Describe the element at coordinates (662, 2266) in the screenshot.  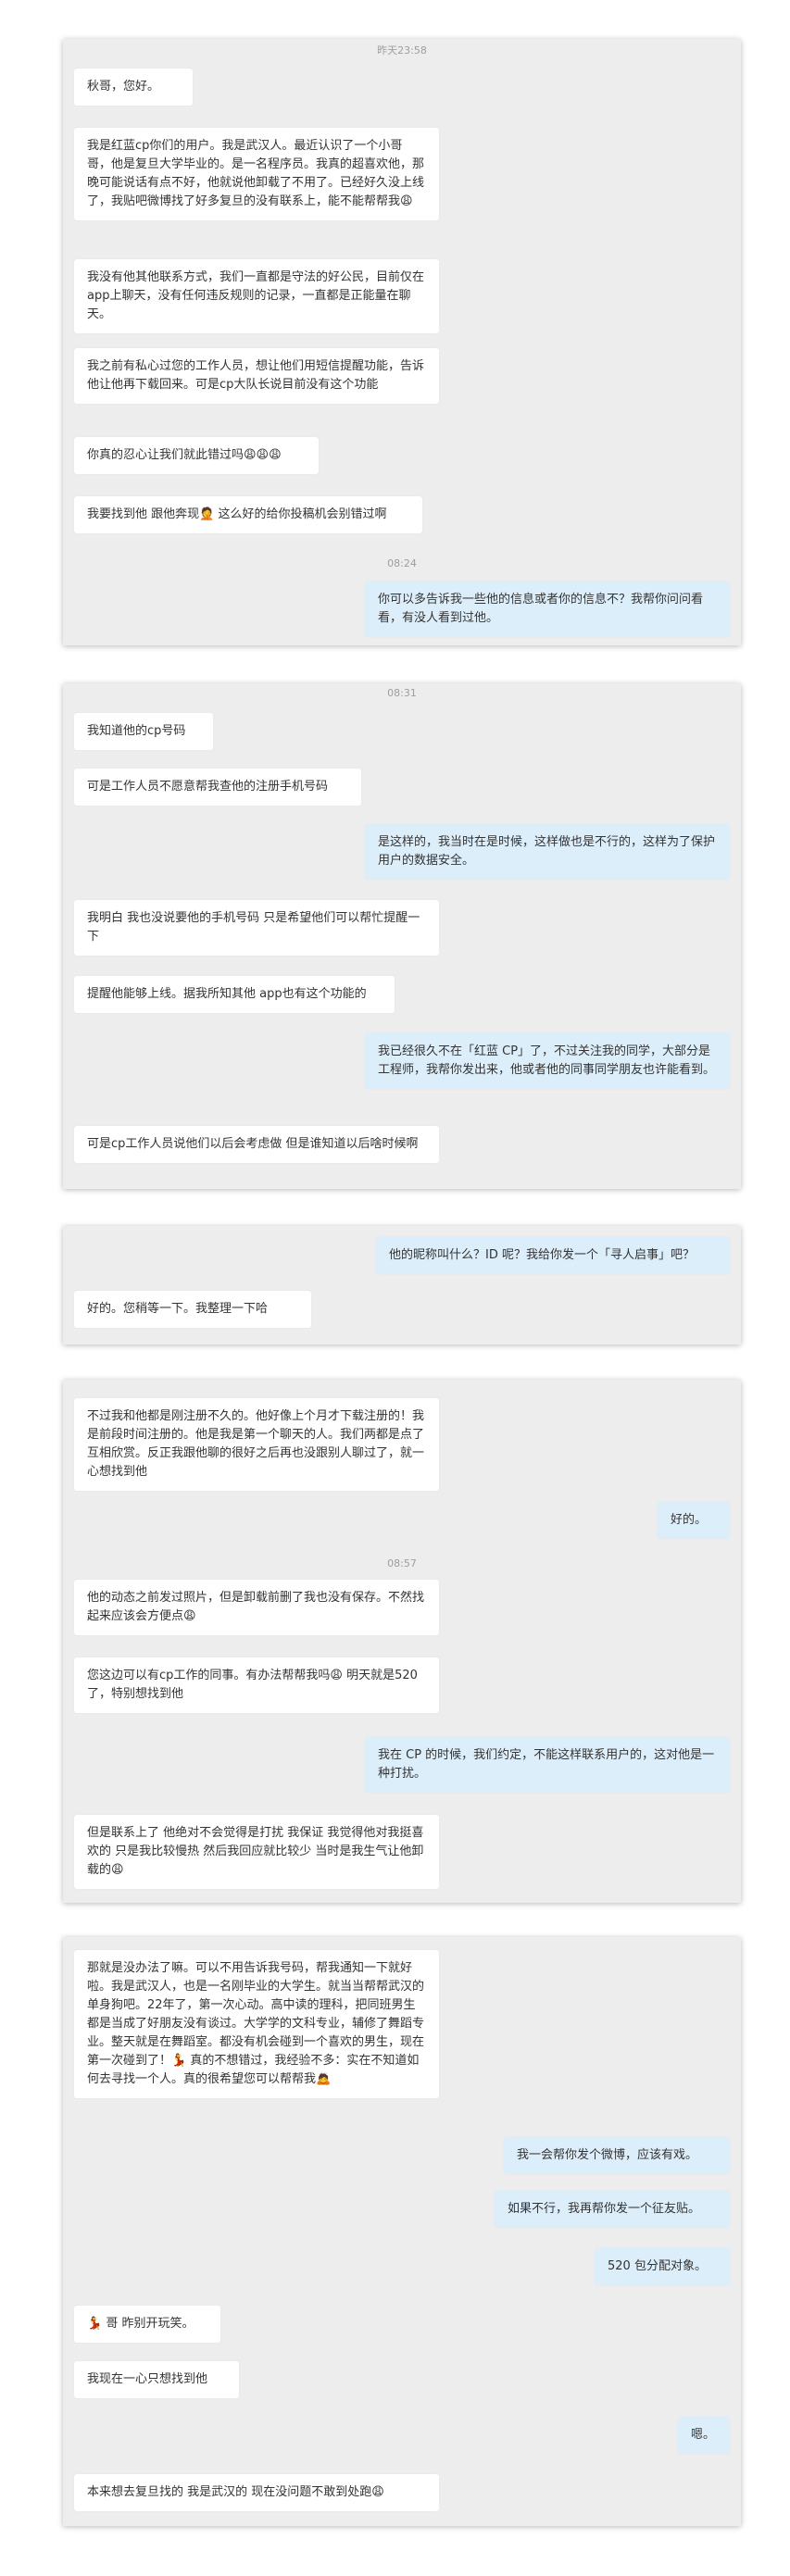
I see `message-outgoing: 520 包分配对象。` at that location.